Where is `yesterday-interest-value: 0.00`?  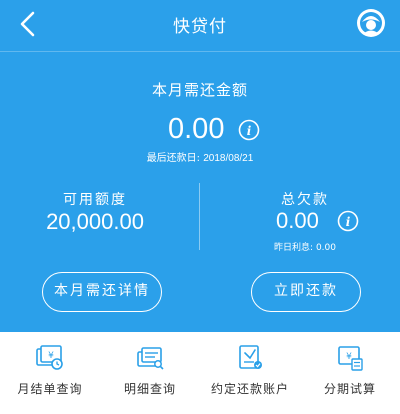 yesterday-interest-value: 0.00 is located at coordinates (325, 248).